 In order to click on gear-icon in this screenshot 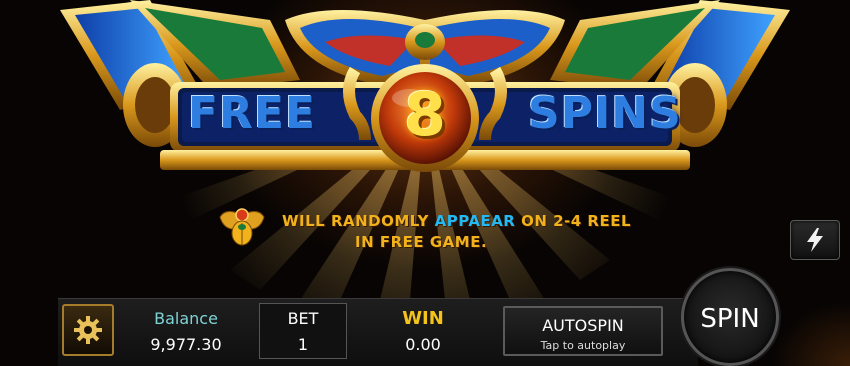, I will do `click(88, 330)`.